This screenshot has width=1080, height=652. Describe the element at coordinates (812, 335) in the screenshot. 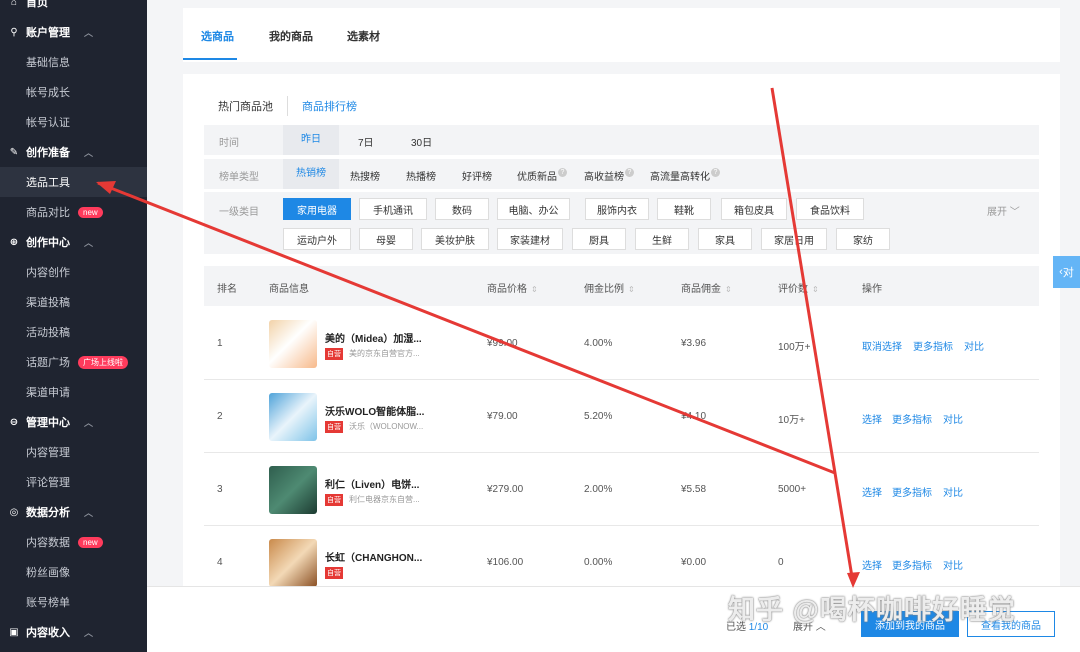

I see `arrow-to-add-button` at that location.